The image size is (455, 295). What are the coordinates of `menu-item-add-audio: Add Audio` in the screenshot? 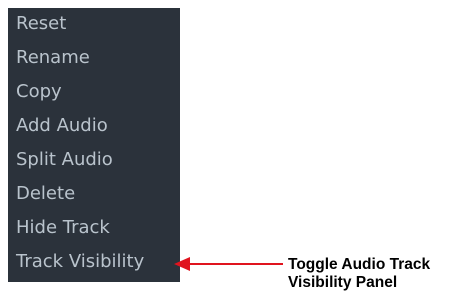 It's located at (94, 127).